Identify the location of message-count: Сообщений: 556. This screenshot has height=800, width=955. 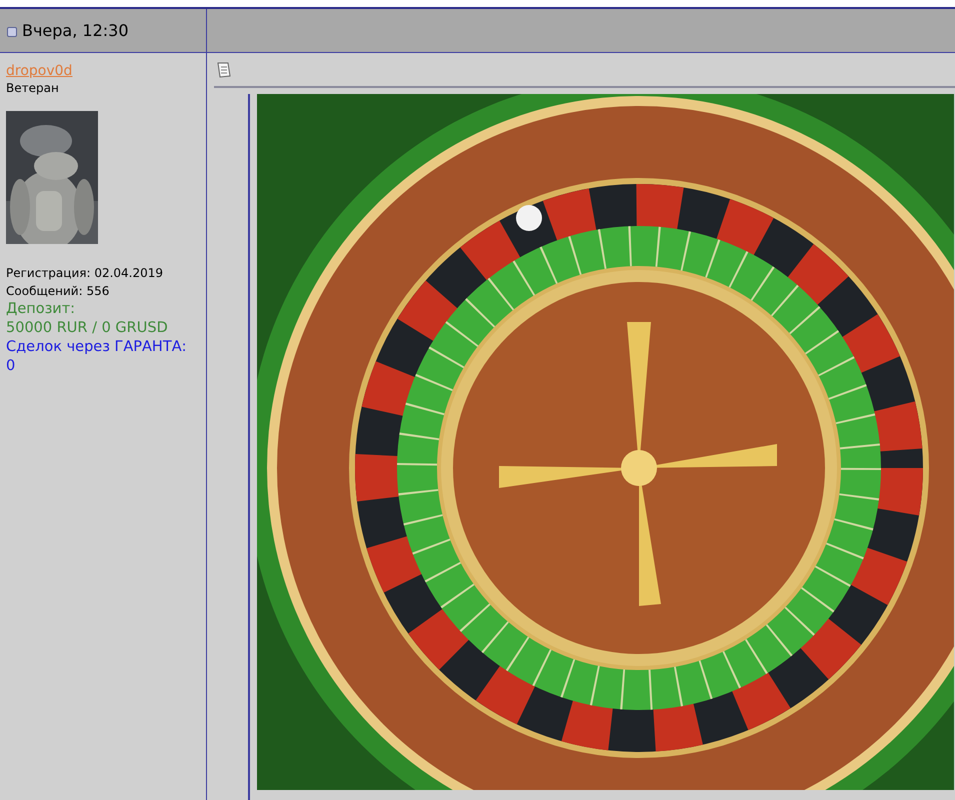
(58, 291).